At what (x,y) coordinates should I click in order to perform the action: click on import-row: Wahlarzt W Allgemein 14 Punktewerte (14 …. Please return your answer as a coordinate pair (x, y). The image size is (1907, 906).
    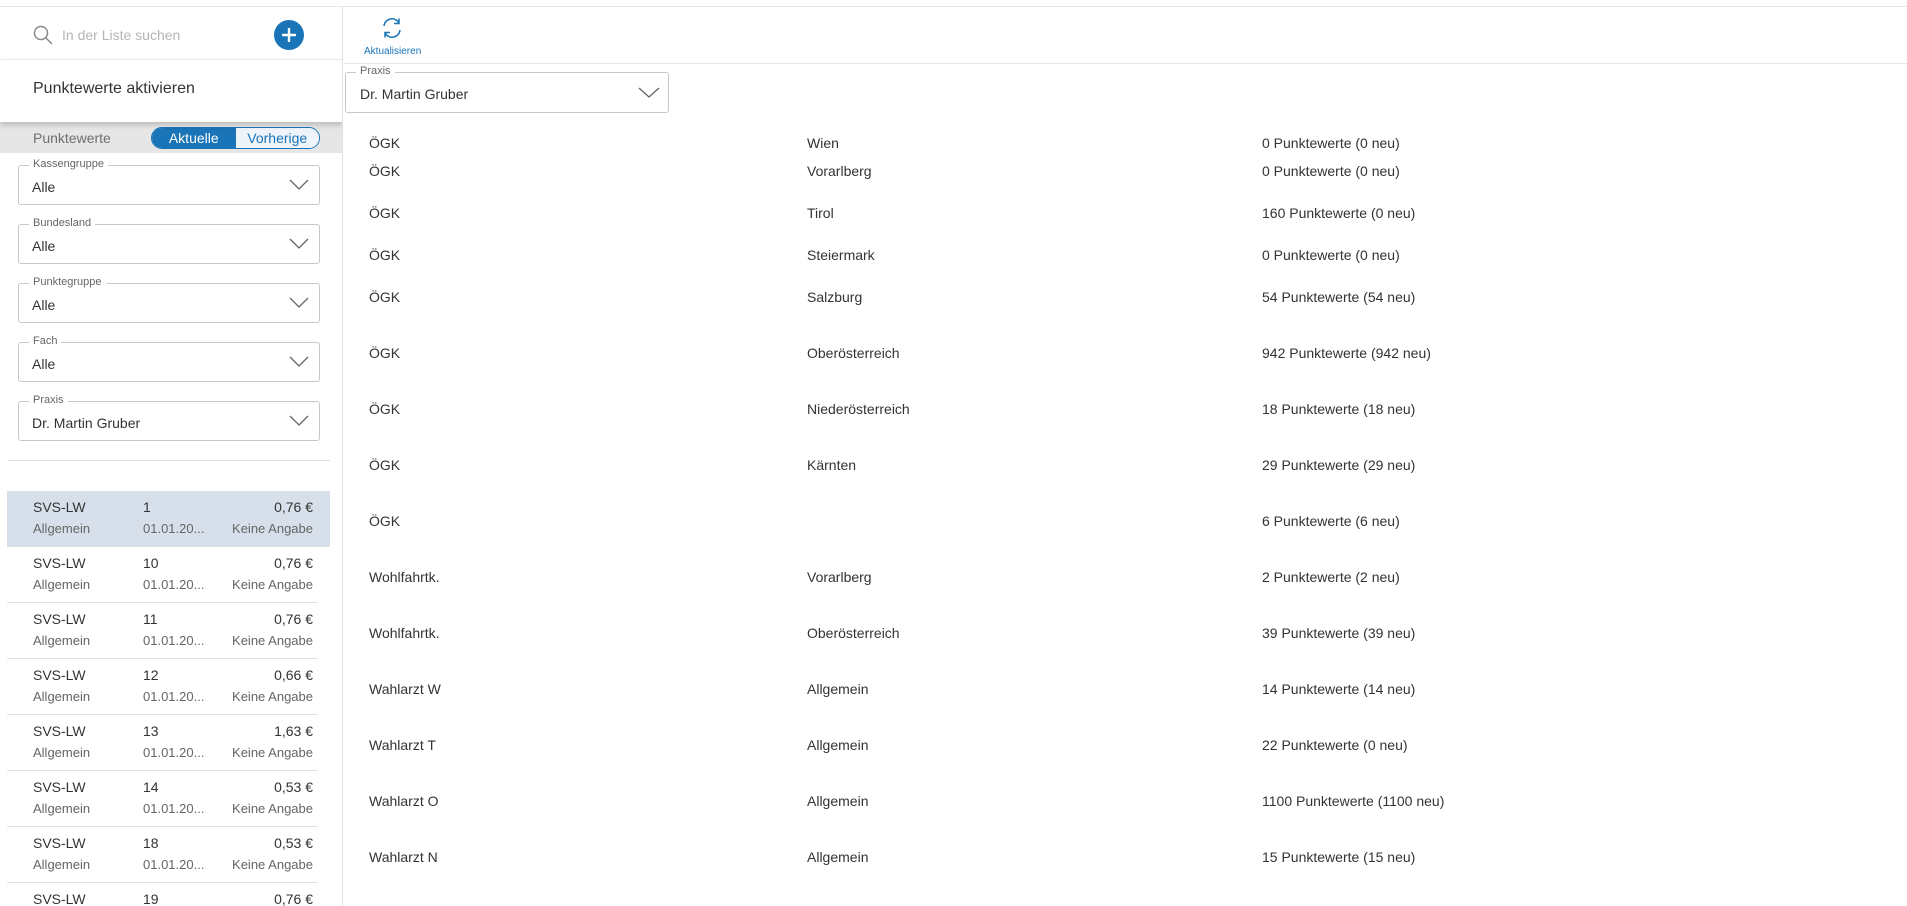
    Looking at the image, I should click on (1125, 689).